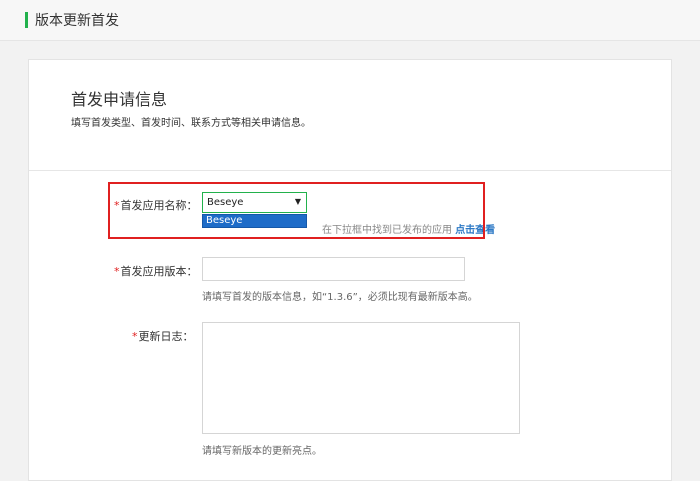 This screenshot has height=481, width=700. Describe the element at coordinates (166, 336) in the screenshot. I see `changelog-label-text: 更新日志：` at that location.